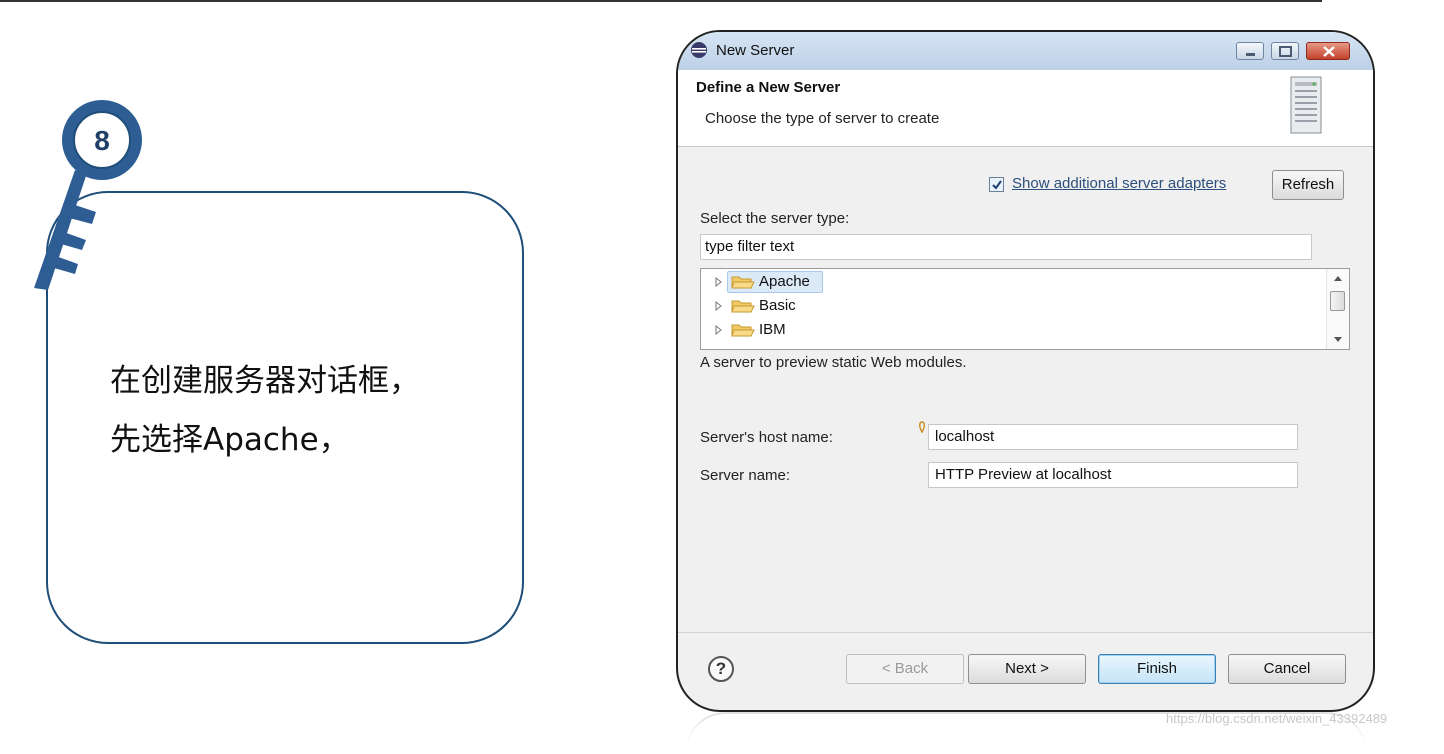  I want to click on server-name-input: HTTP Preview at localhost, so click(1113, 475).